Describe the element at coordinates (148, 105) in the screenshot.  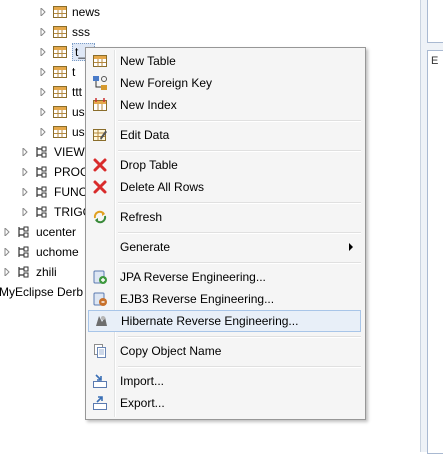
I see `menu-item-label: New Index` at that location.